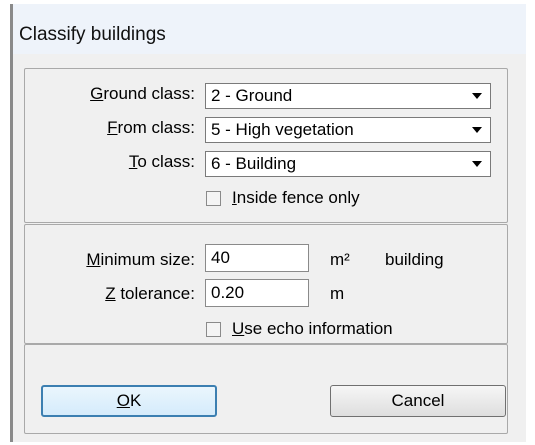  What do you see at coordinates (257, 293) in the screenshot?
I see `z-tolerance-input: 0.20` at bounding box center [257, 293].